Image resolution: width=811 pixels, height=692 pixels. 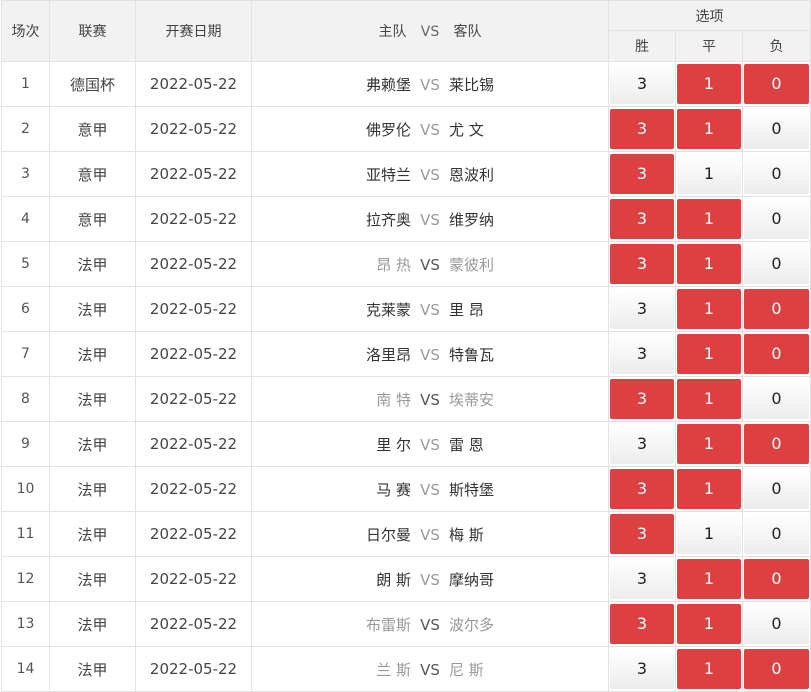 What do you see at coordinates (472, 624) in the screenshot?
I see `away-team: 波尔多` at bounding box center [472, 624].